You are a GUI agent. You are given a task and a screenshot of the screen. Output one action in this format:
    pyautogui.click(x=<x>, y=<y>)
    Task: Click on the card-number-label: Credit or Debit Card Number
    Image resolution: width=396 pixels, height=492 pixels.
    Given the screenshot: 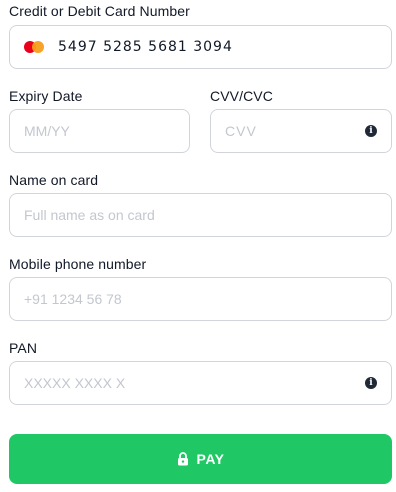 What is the action you would take?
    pyautogui.click(x=99, y=11)
    